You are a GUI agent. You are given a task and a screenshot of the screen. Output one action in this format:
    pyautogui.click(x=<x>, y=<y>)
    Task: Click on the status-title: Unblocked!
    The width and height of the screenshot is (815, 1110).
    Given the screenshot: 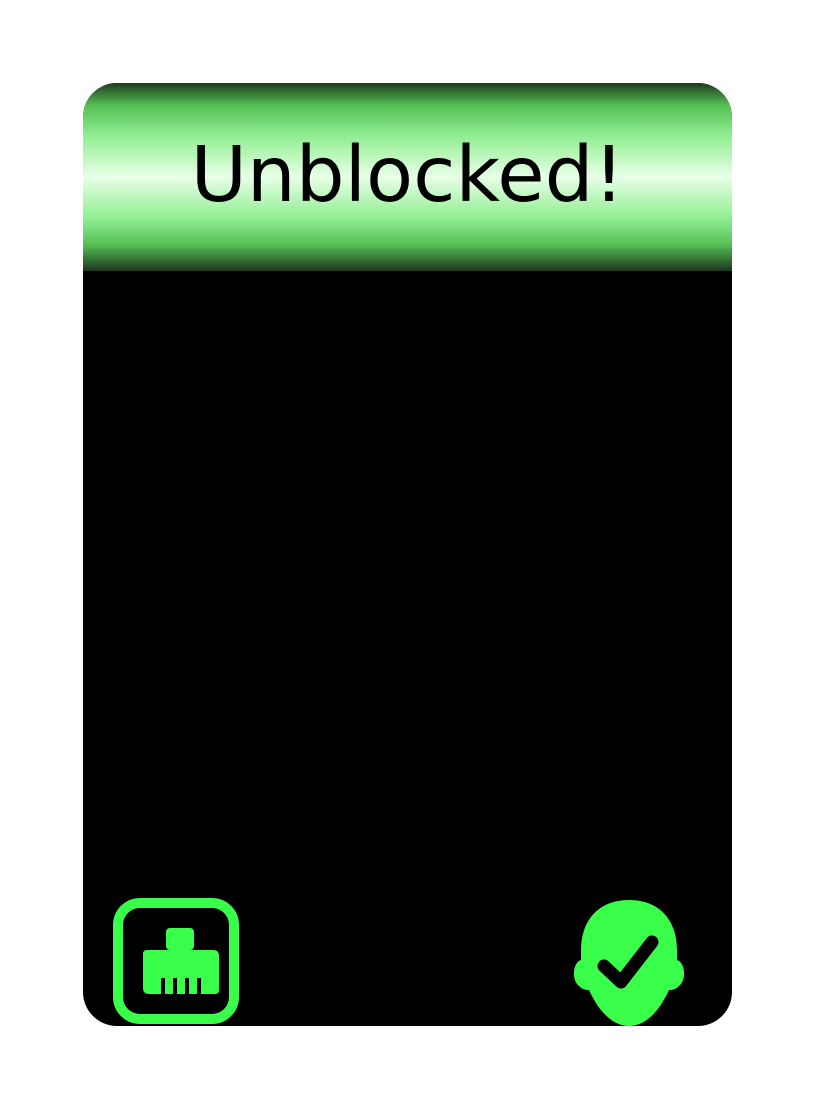 What is the action you would take?
    pyautogui.click(x=407, y=175)
    